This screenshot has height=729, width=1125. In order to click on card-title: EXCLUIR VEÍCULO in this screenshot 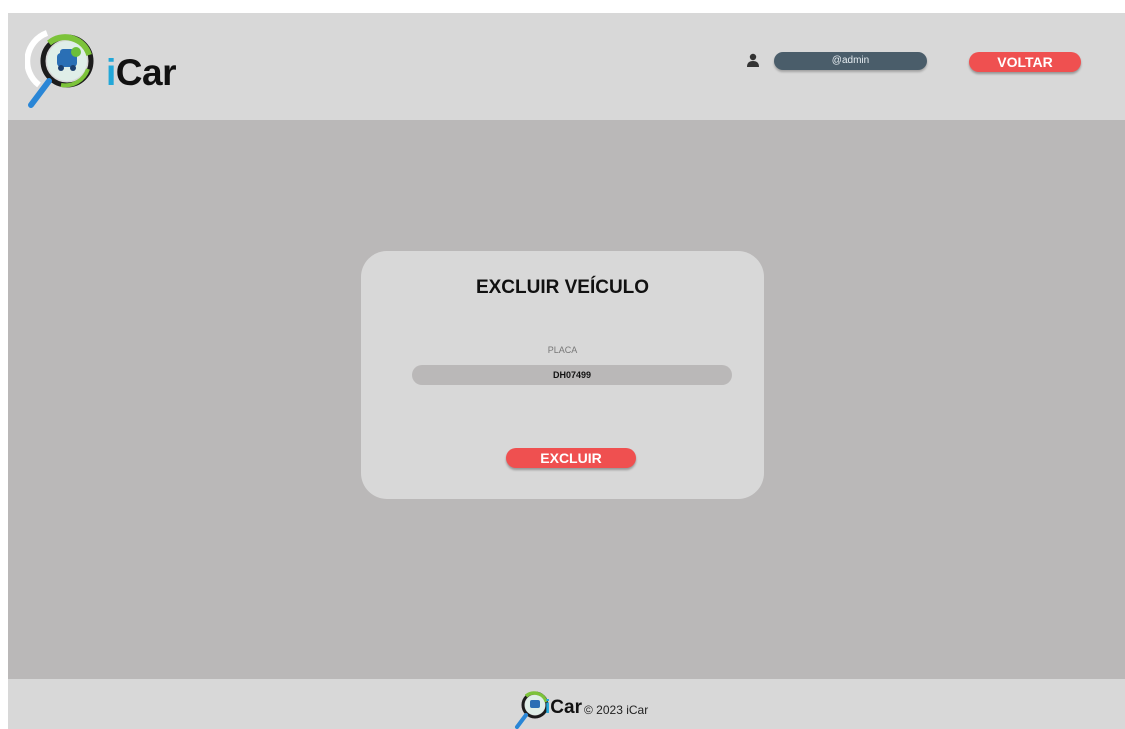, I will do `click(562, 287)`.